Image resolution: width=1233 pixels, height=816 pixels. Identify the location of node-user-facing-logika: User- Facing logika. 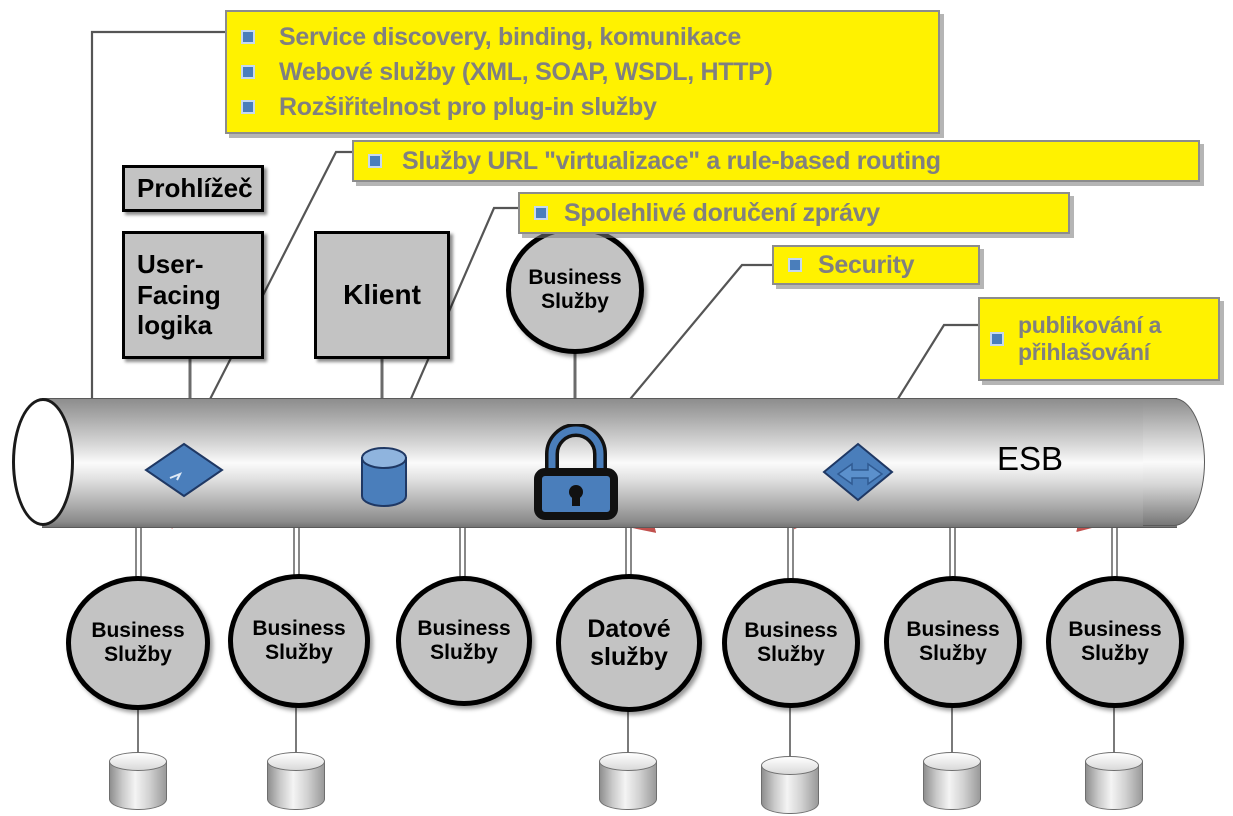
(193, 295).